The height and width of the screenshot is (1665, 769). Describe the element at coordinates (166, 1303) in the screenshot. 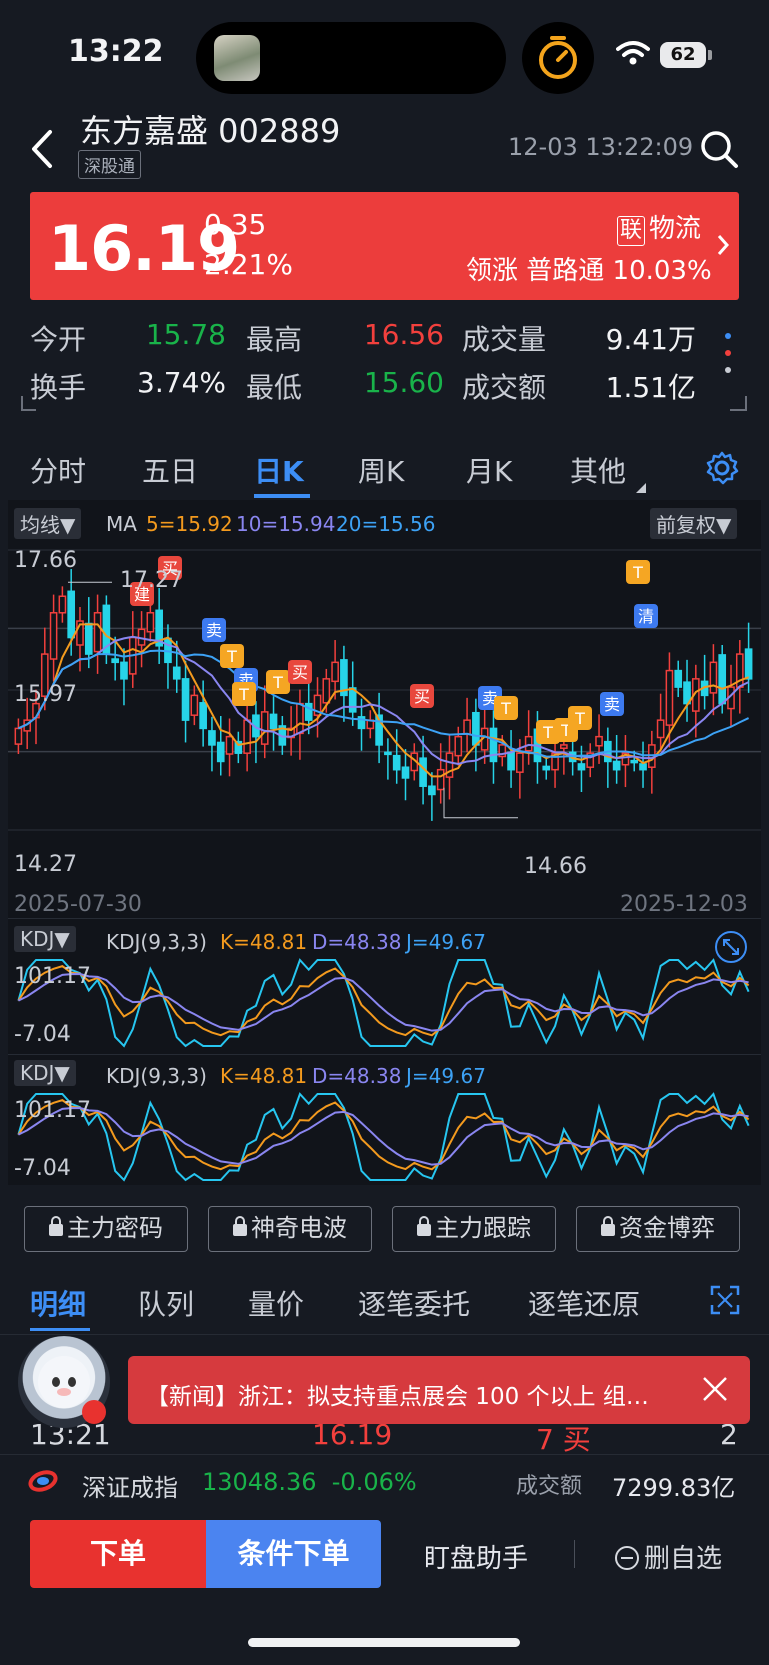

I see `tab-queue: 队列` at that location.